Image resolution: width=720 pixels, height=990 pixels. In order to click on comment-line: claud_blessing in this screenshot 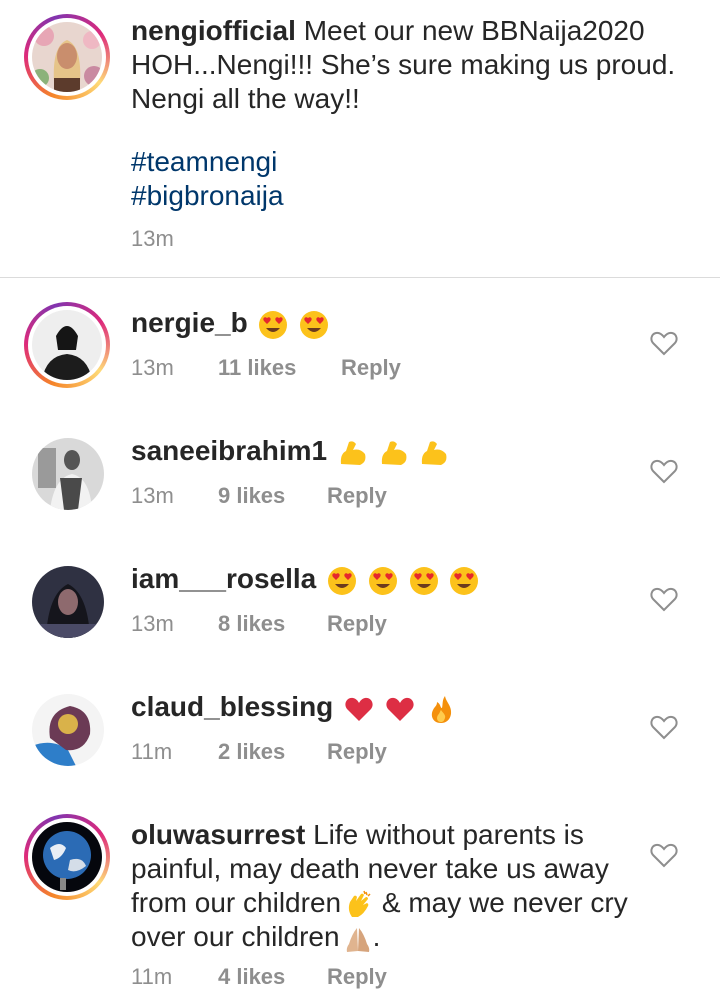, I will do `click(293, 707)`.